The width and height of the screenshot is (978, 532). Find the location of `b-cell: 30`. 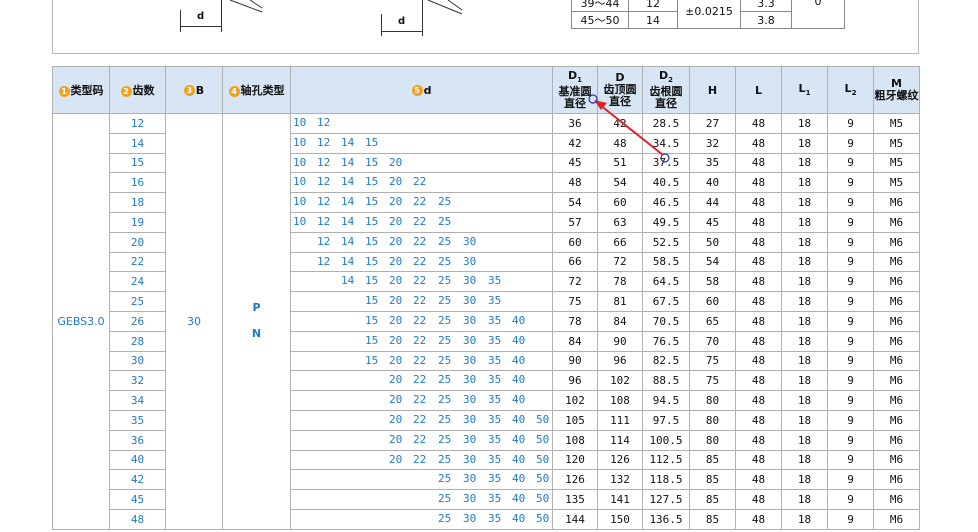

b-cell: 30 is located at coordinates (194, 321).